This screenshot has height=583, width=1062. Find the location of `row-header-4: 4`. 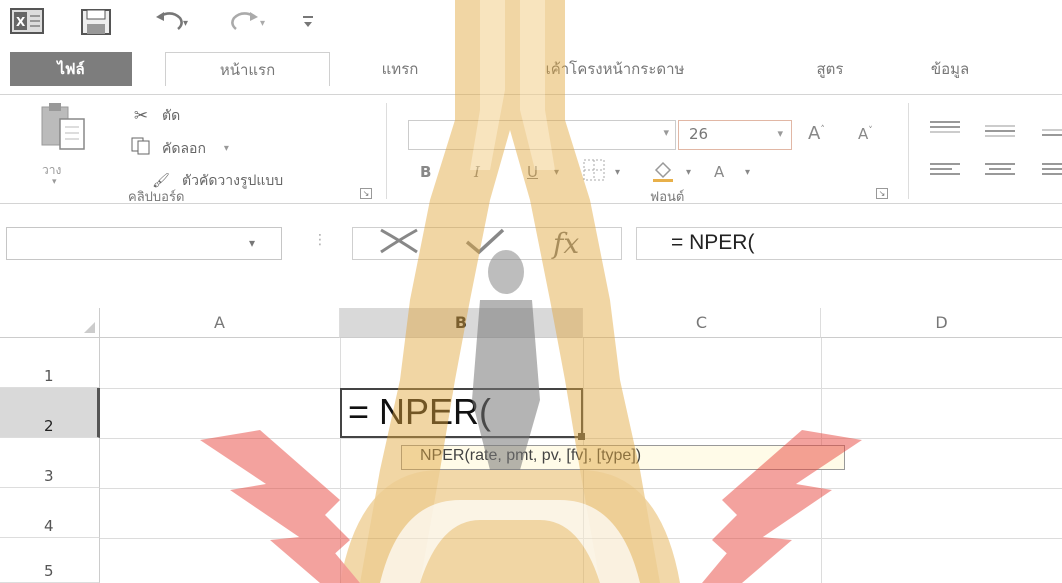

row-header-4: 4 is located at coordinates (50, 513).